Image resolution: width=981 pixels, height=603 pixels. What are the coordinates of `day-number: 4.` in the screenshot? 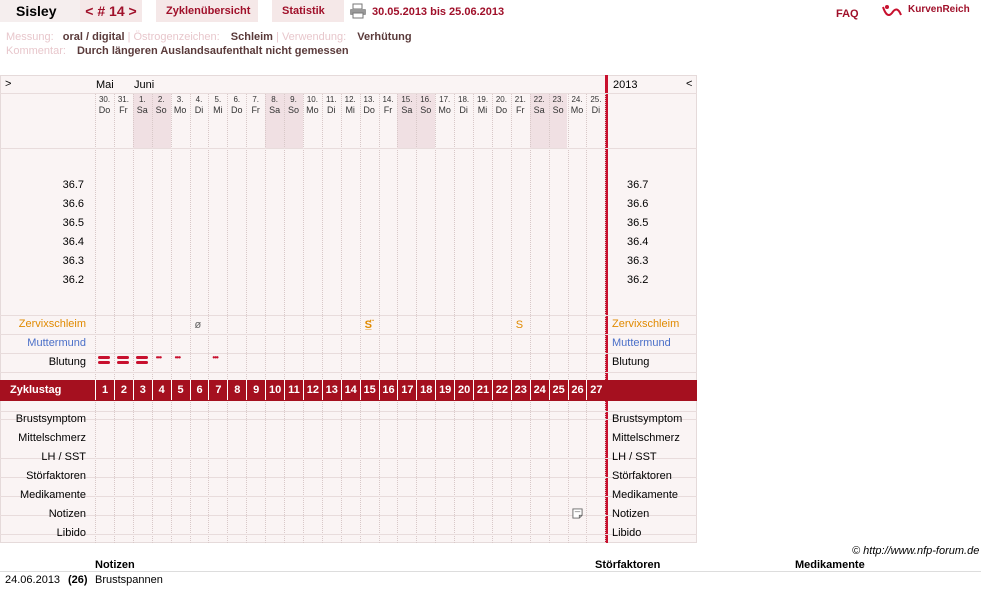 It's located at (199, 99).